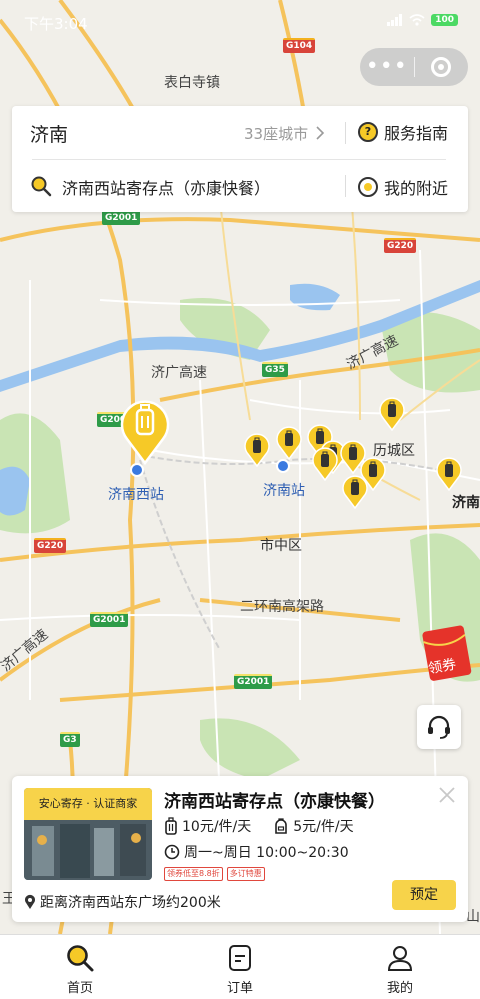 The height and width of the screenshot is (999, 480). I want to click on tab-label: 订单, so click(239, 988).